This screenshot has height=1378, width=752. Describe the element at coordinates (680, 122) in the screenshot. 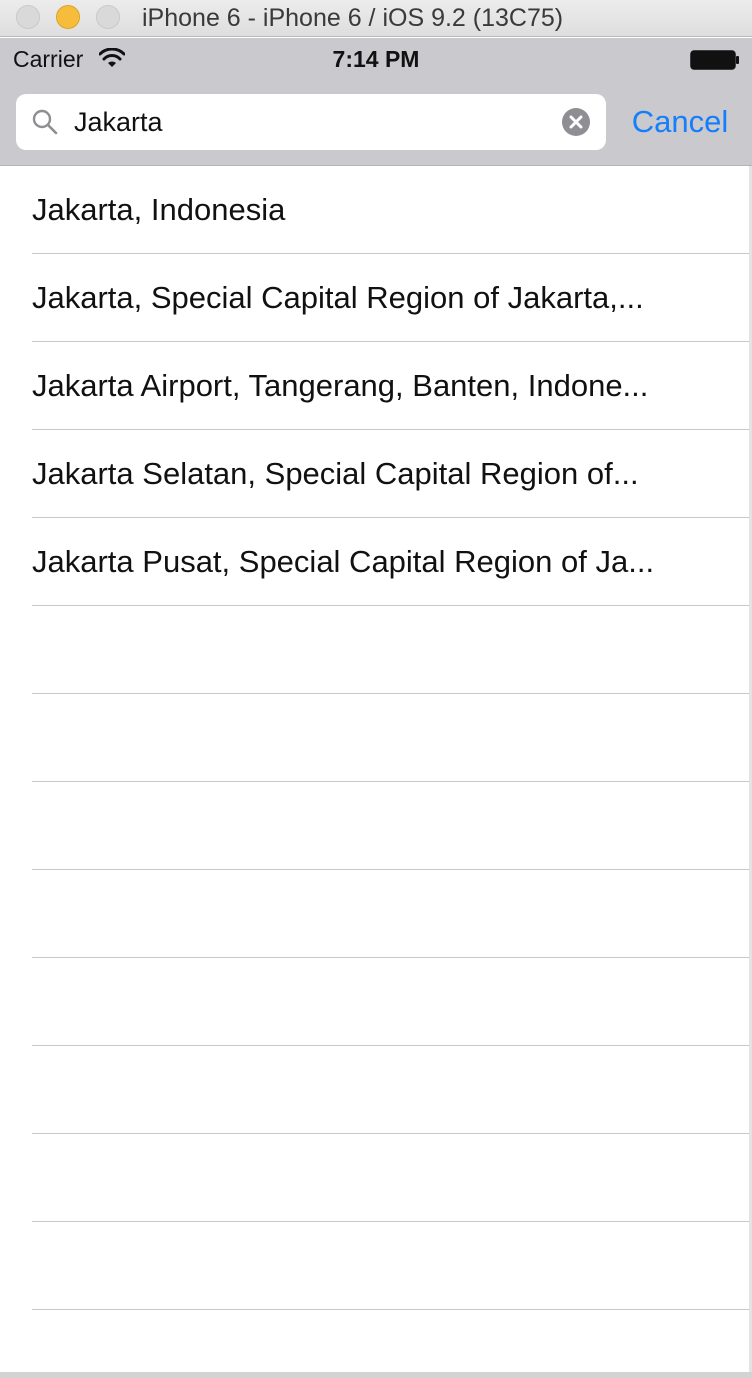

I see `cancel-button: Cancel` at that location.